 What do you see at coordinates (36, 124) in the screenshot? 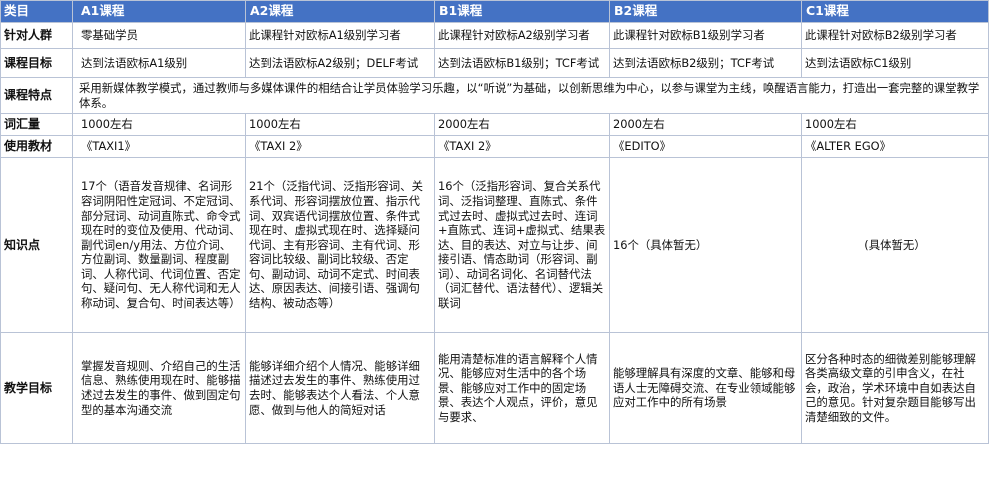
I see `row-label-vocab: 词汇量` at bounding box center [36, 124].